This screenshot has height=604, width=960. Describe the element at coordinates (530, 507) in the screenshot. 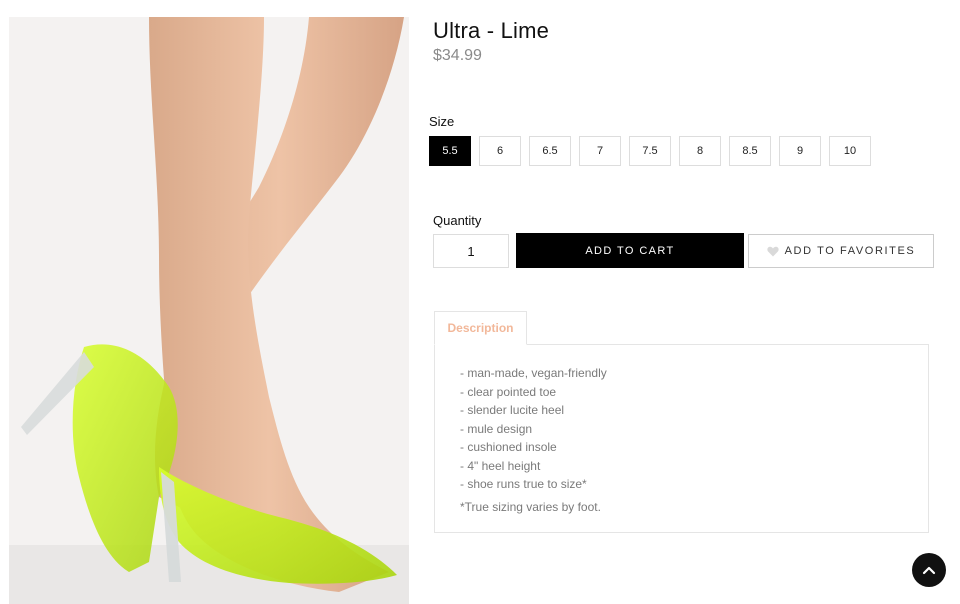

I see `sizing-note: *True sizing varies by foot.` at that location.